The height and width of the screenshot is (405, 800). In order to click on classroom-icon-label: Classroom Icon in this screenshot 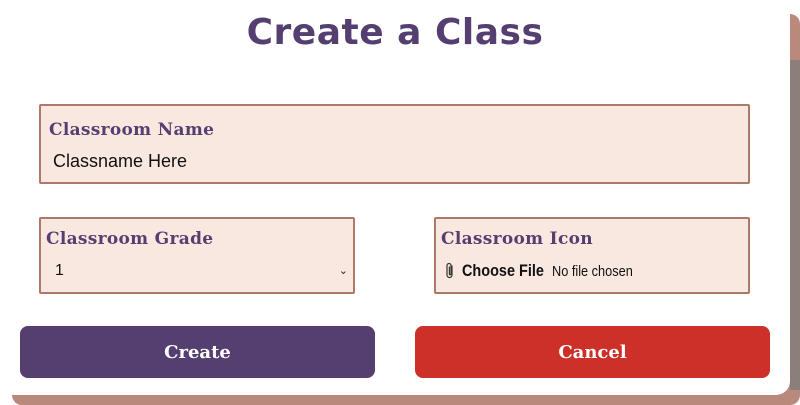, I will do `click(517, 239)`.